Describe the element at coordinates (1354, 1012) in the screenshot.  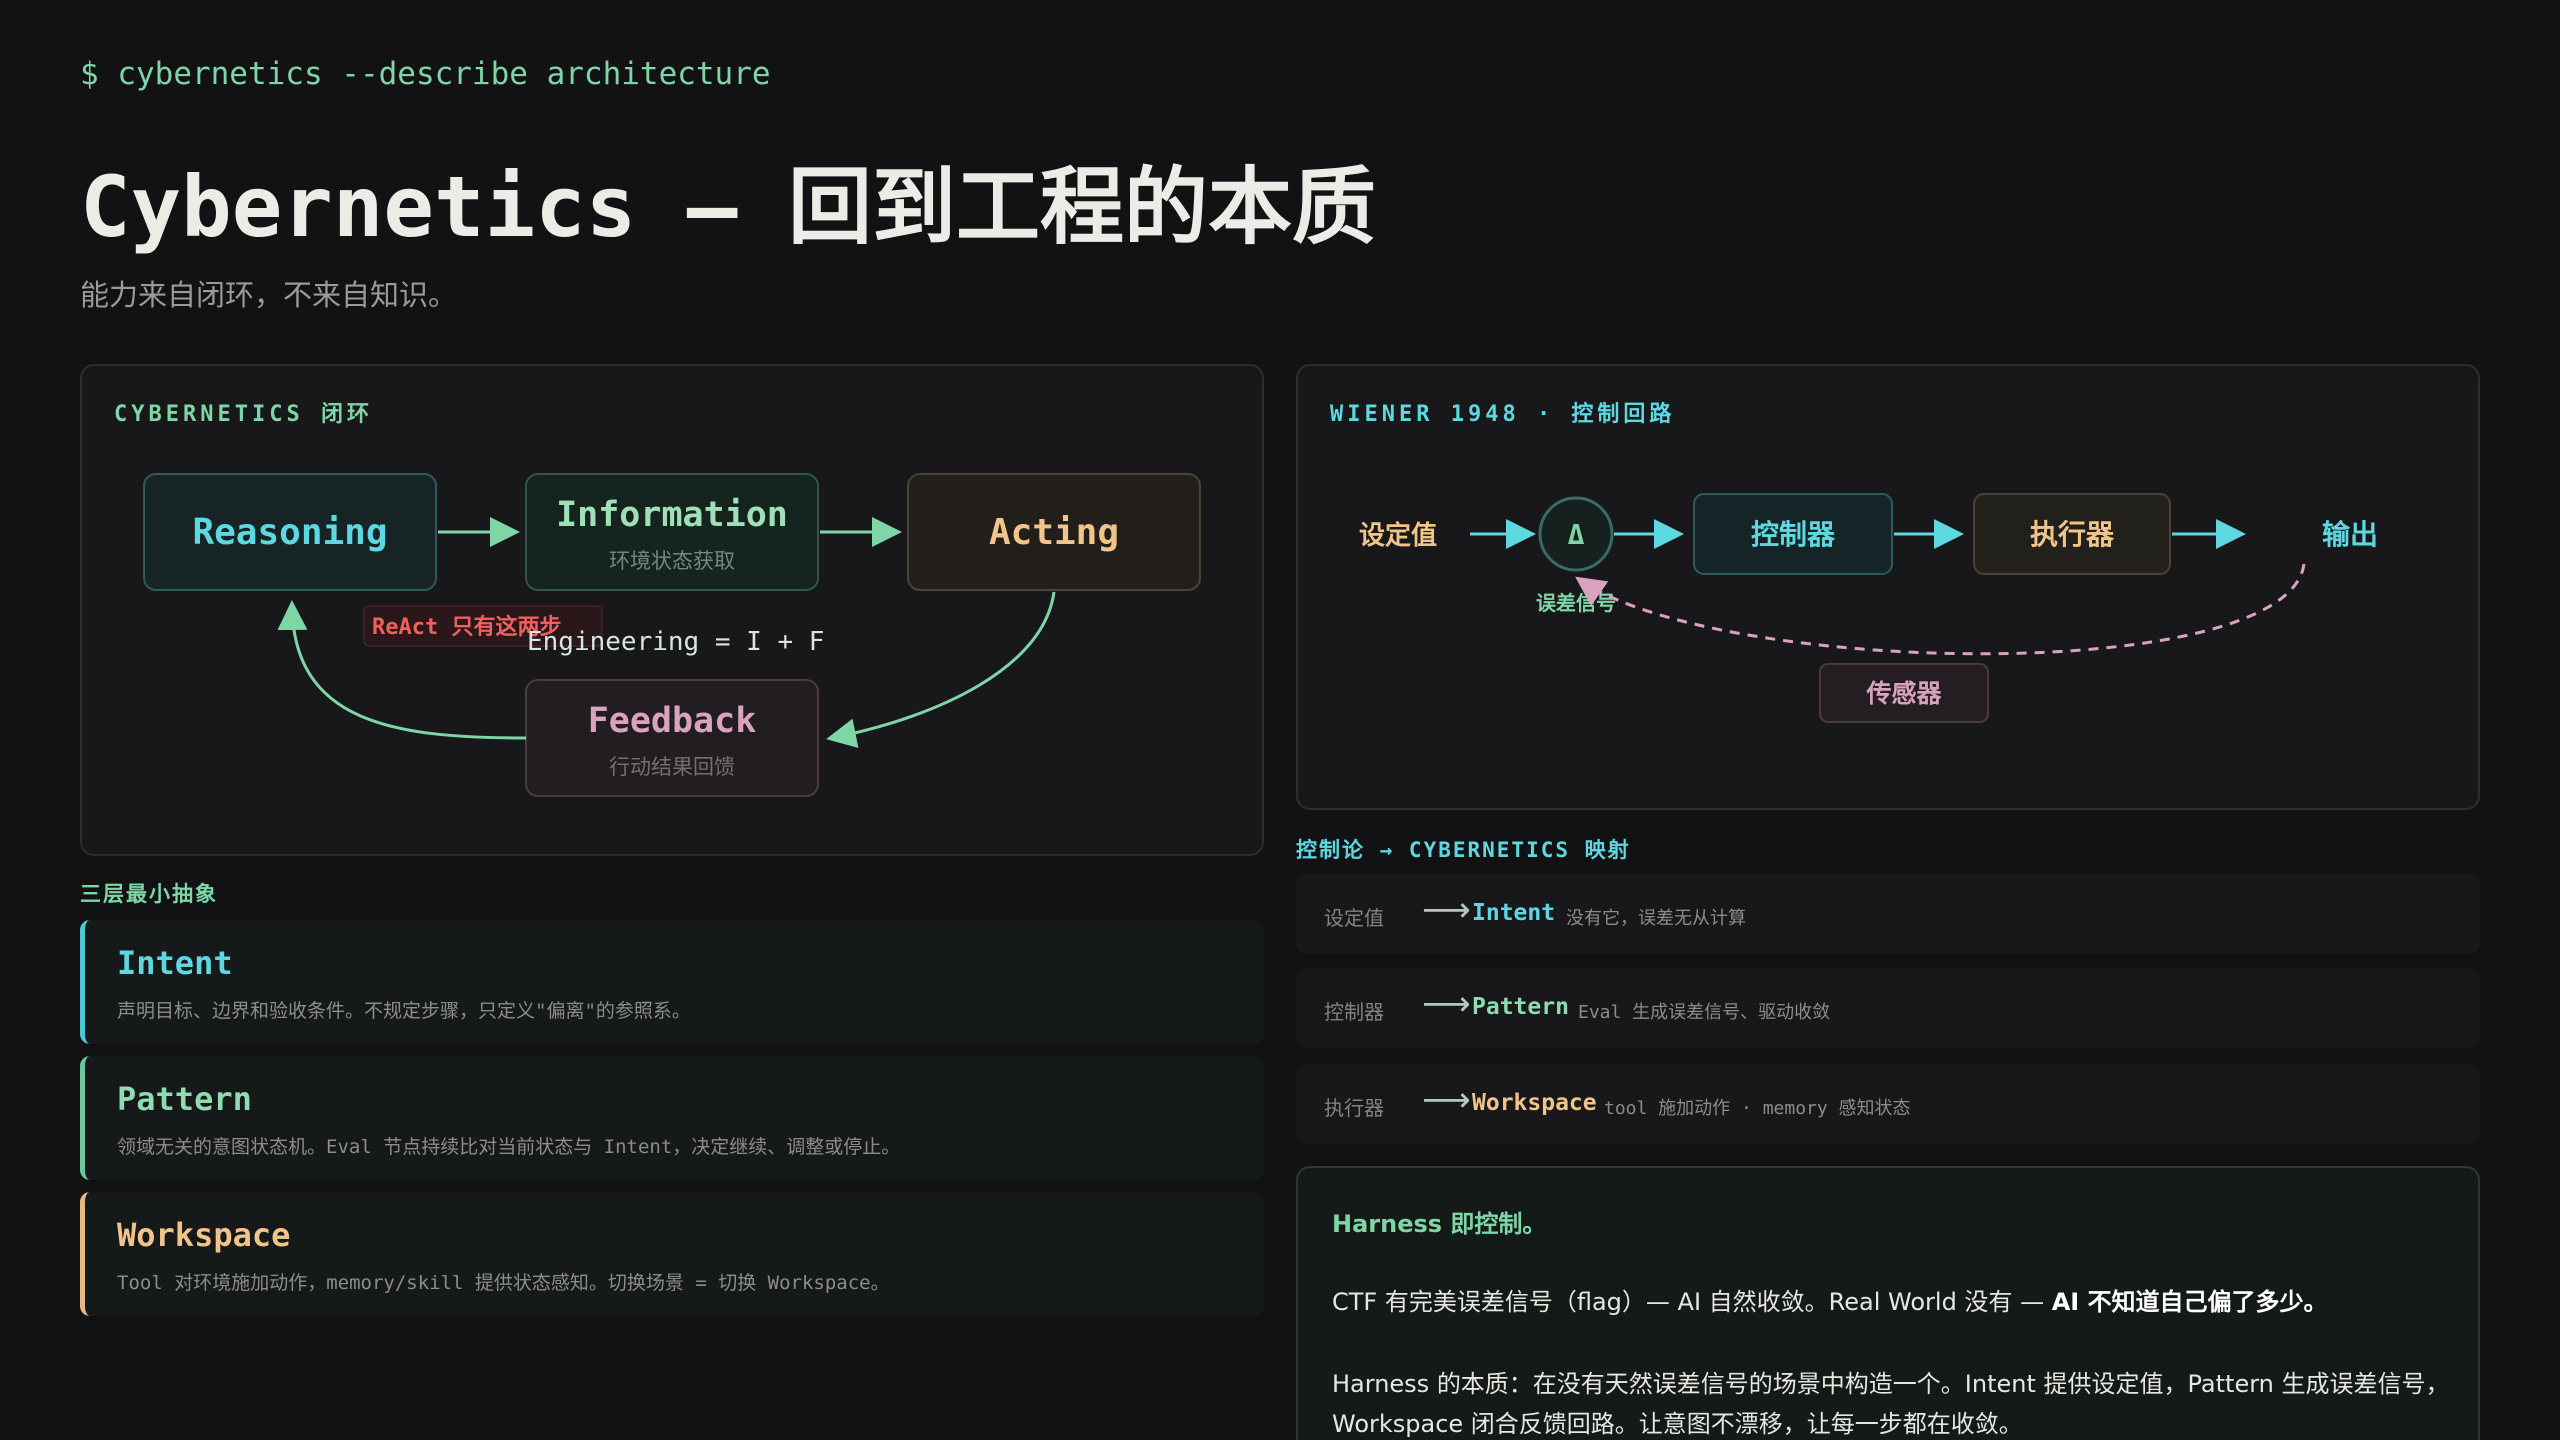
I see `mapping-key: 控制器` at that location.